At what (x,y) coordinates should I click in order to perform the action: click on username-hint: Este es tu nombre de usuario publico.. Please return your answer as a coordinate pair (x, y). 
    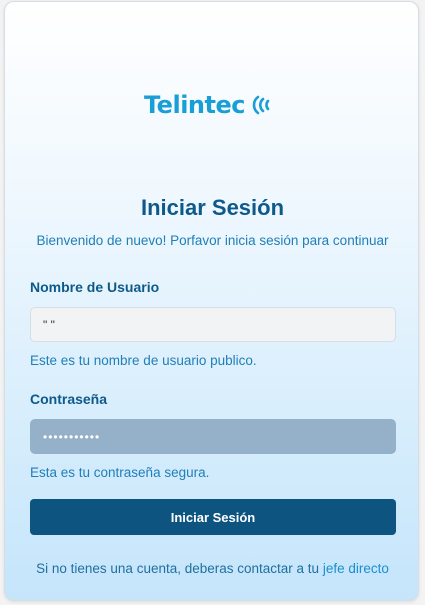
    Looking at the image, I should click on (143, 360).